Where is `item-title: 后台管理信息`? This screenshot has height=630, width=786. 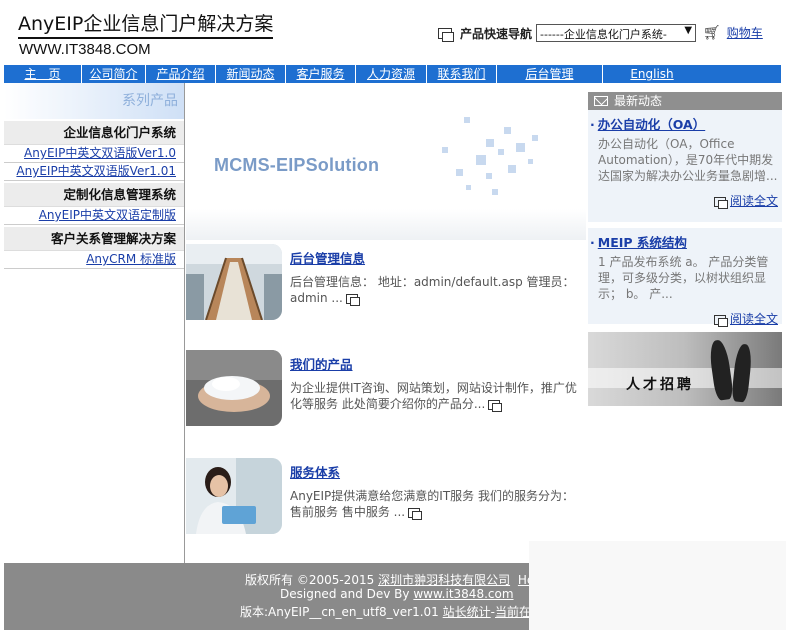 item-title: 后台管理信息 is located at coordinates (327, 257).